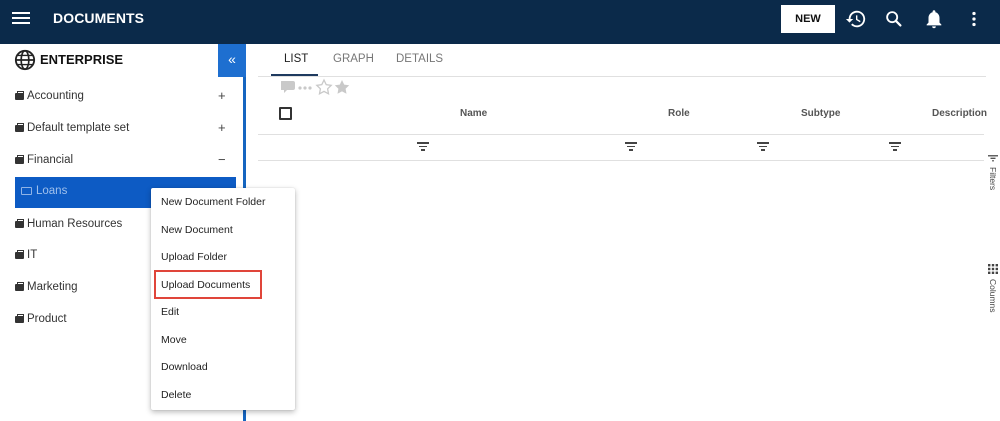 This screenshot has height=421, width=1000. I want to click on filter-subtype-icon, so click(763, 147).